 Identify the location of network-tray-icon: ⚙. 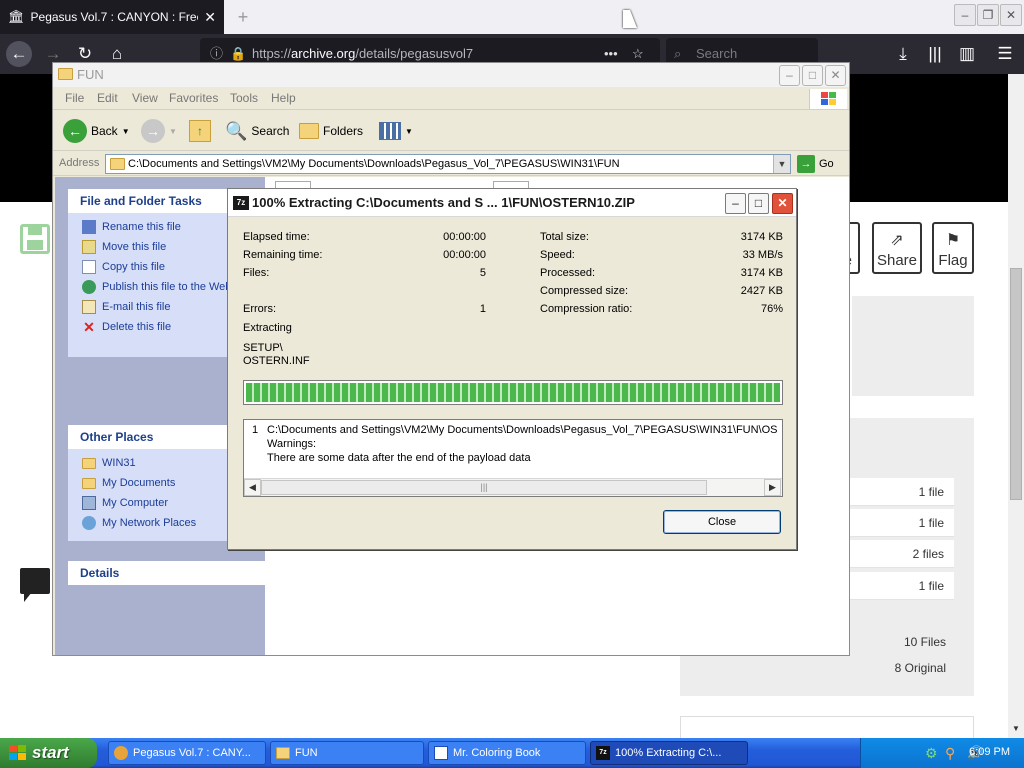
(933, 753).